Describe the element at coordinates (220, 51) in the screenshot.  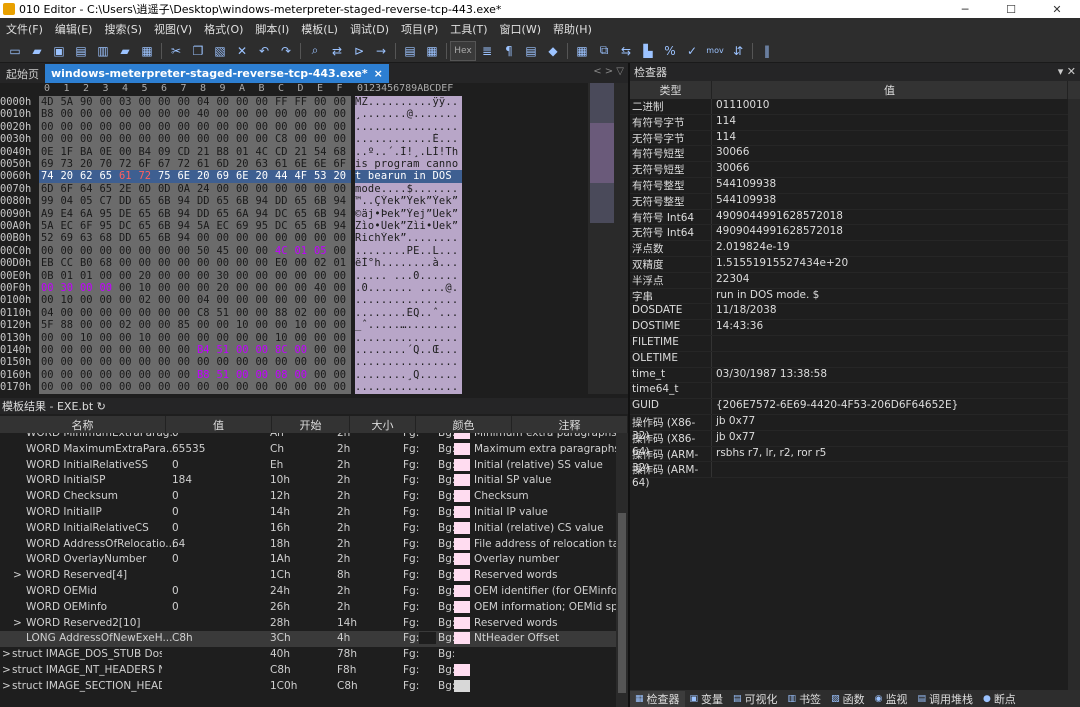
I see `paste-icon: ▧` at that location.